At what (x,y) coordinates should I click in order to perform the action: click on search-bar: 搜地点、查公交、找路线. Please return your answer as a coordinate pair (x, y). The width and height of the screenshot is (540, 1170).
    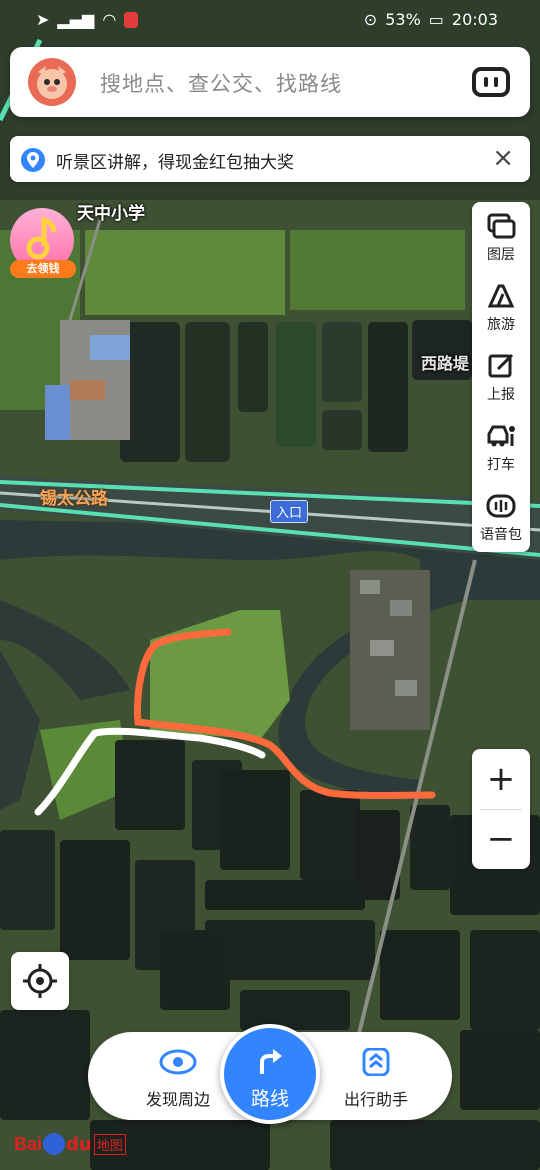
    Looking at the image, I should click on (270, 82).